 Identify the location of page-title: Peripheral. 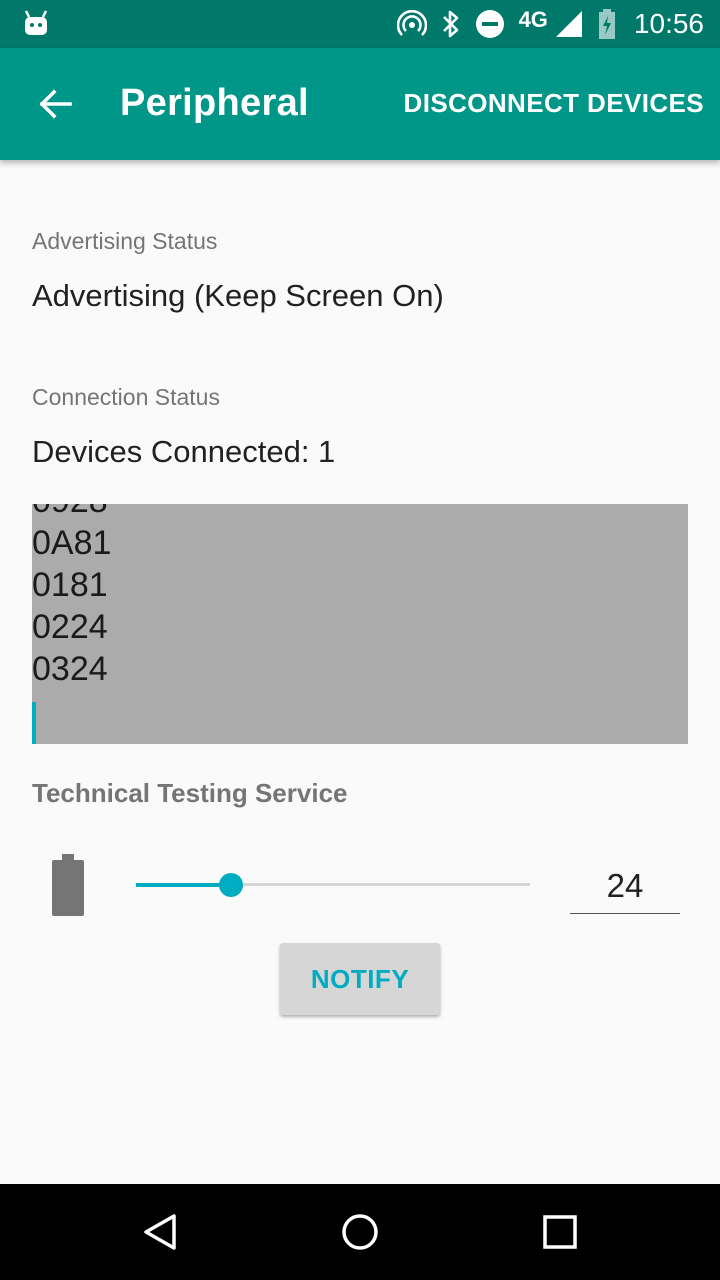
(214, 103).